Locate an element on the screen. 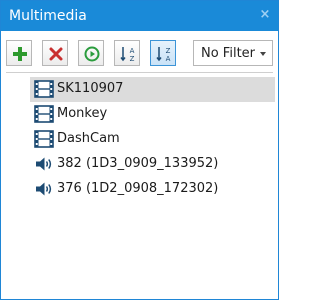  add-button is located at coordinates (19, 53).